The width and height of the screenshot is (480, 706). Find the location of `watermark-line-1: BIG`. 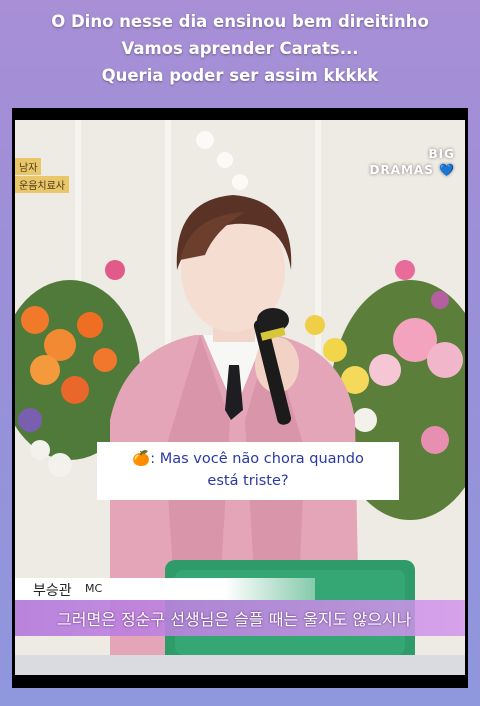

watermark-line-1: BIG is located at coordinates (441, 154).